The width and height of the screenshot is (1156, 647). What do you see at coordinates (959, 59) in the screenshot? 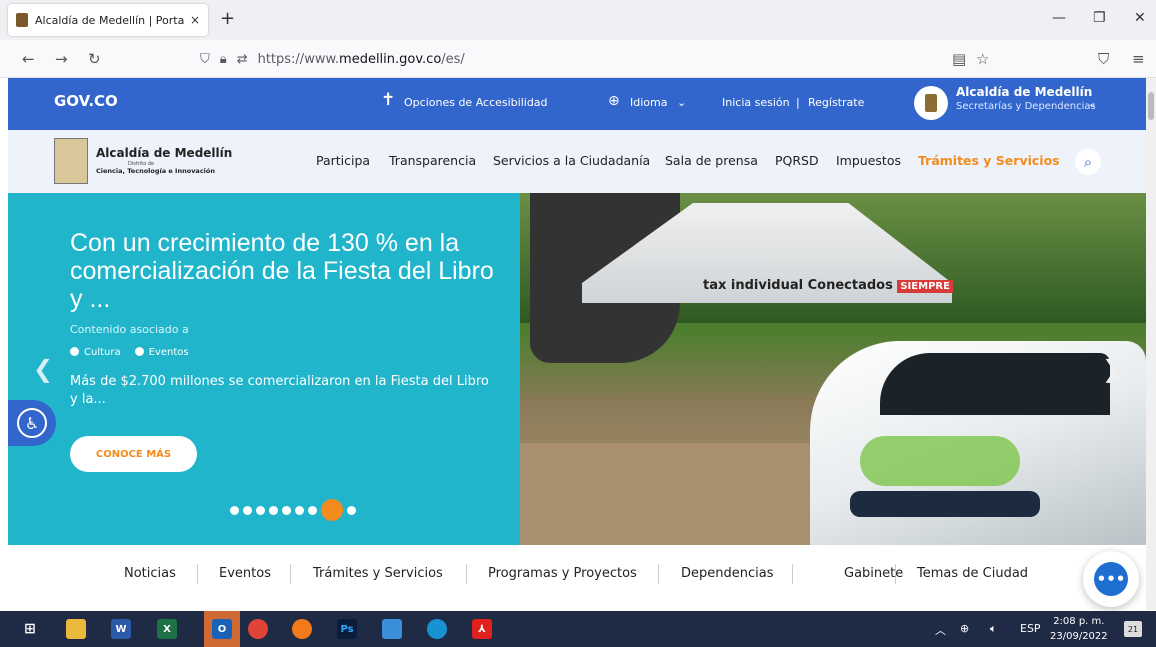
I see `reader-view-icon: ▤` at bounding box center [959, 59].